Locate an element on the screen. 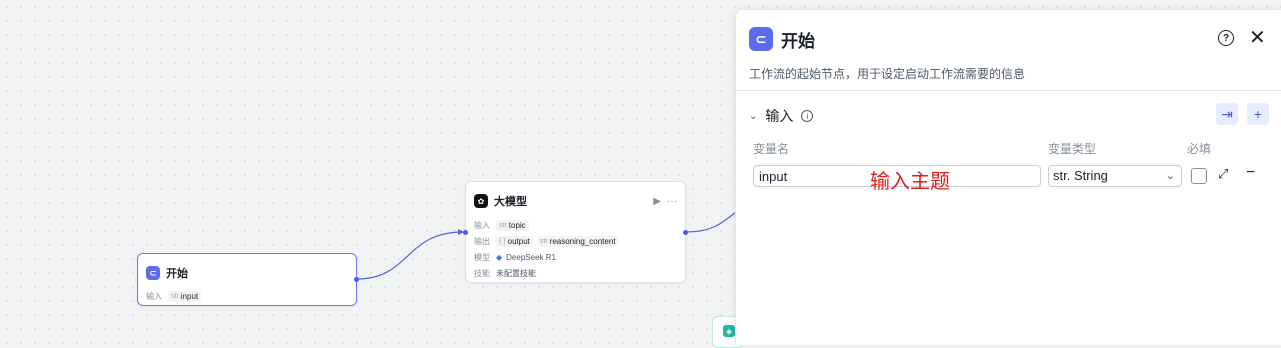 The image size is (1281, 348). input-section-header: ⌄ 输入 i is located at coordinates (781, 116).